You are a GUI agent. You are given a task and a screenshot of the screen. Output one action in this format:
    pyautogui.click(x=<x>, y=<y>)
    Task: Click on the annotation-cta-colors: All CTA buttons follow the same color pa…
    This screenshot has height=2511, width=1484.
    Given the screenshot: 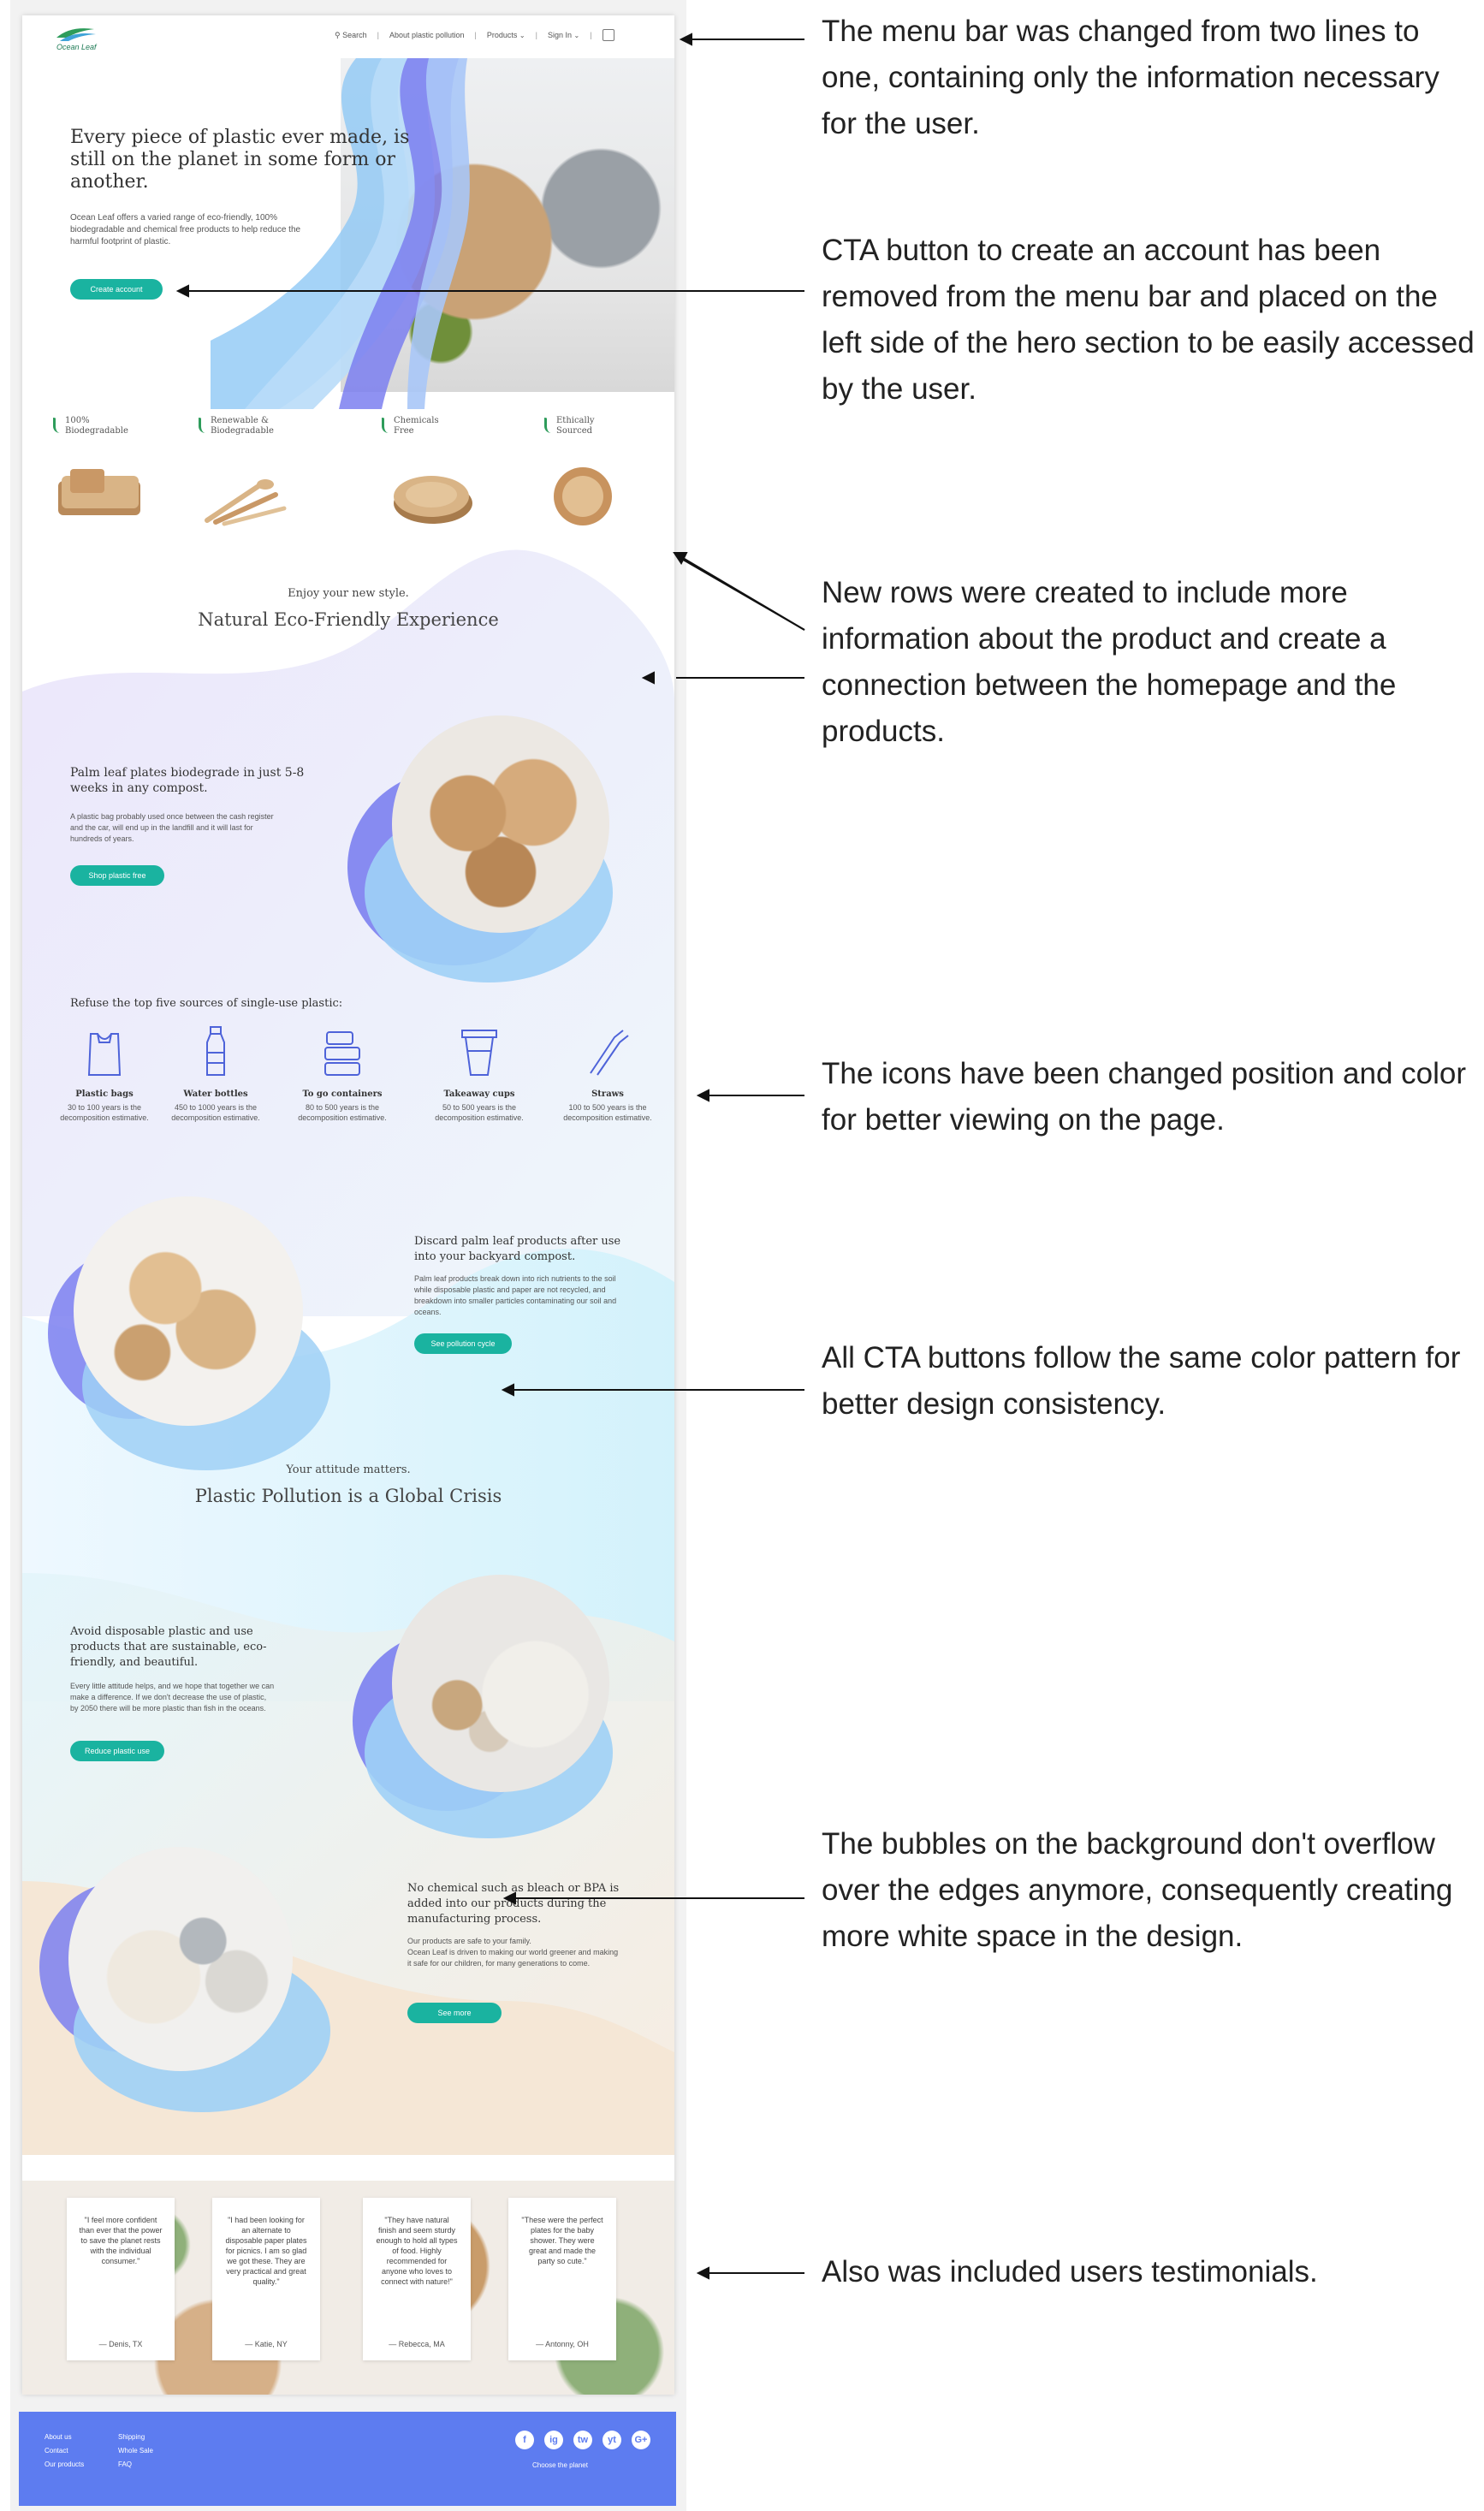 What is the action you would take?
    pyautogui.click(x=1142, y=1381)
    